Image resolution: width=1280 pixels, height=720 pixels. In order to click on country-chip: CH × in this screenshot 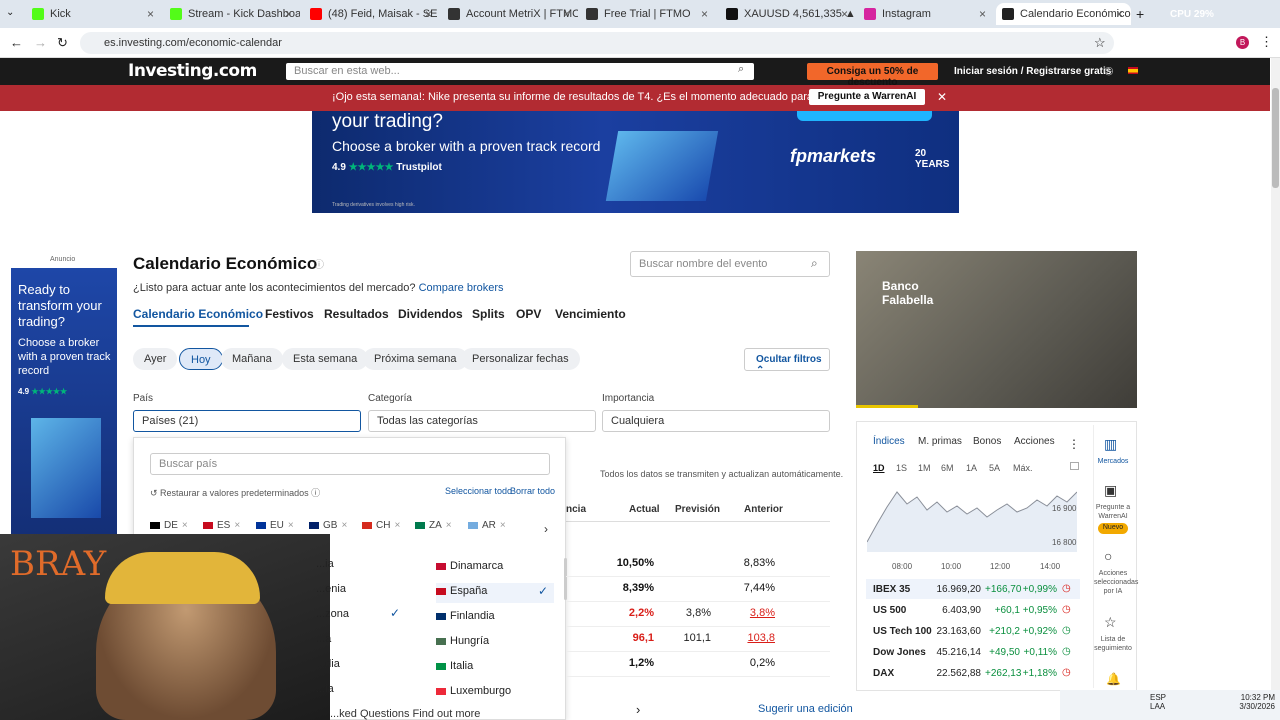, I will do `click(381, 525)`.